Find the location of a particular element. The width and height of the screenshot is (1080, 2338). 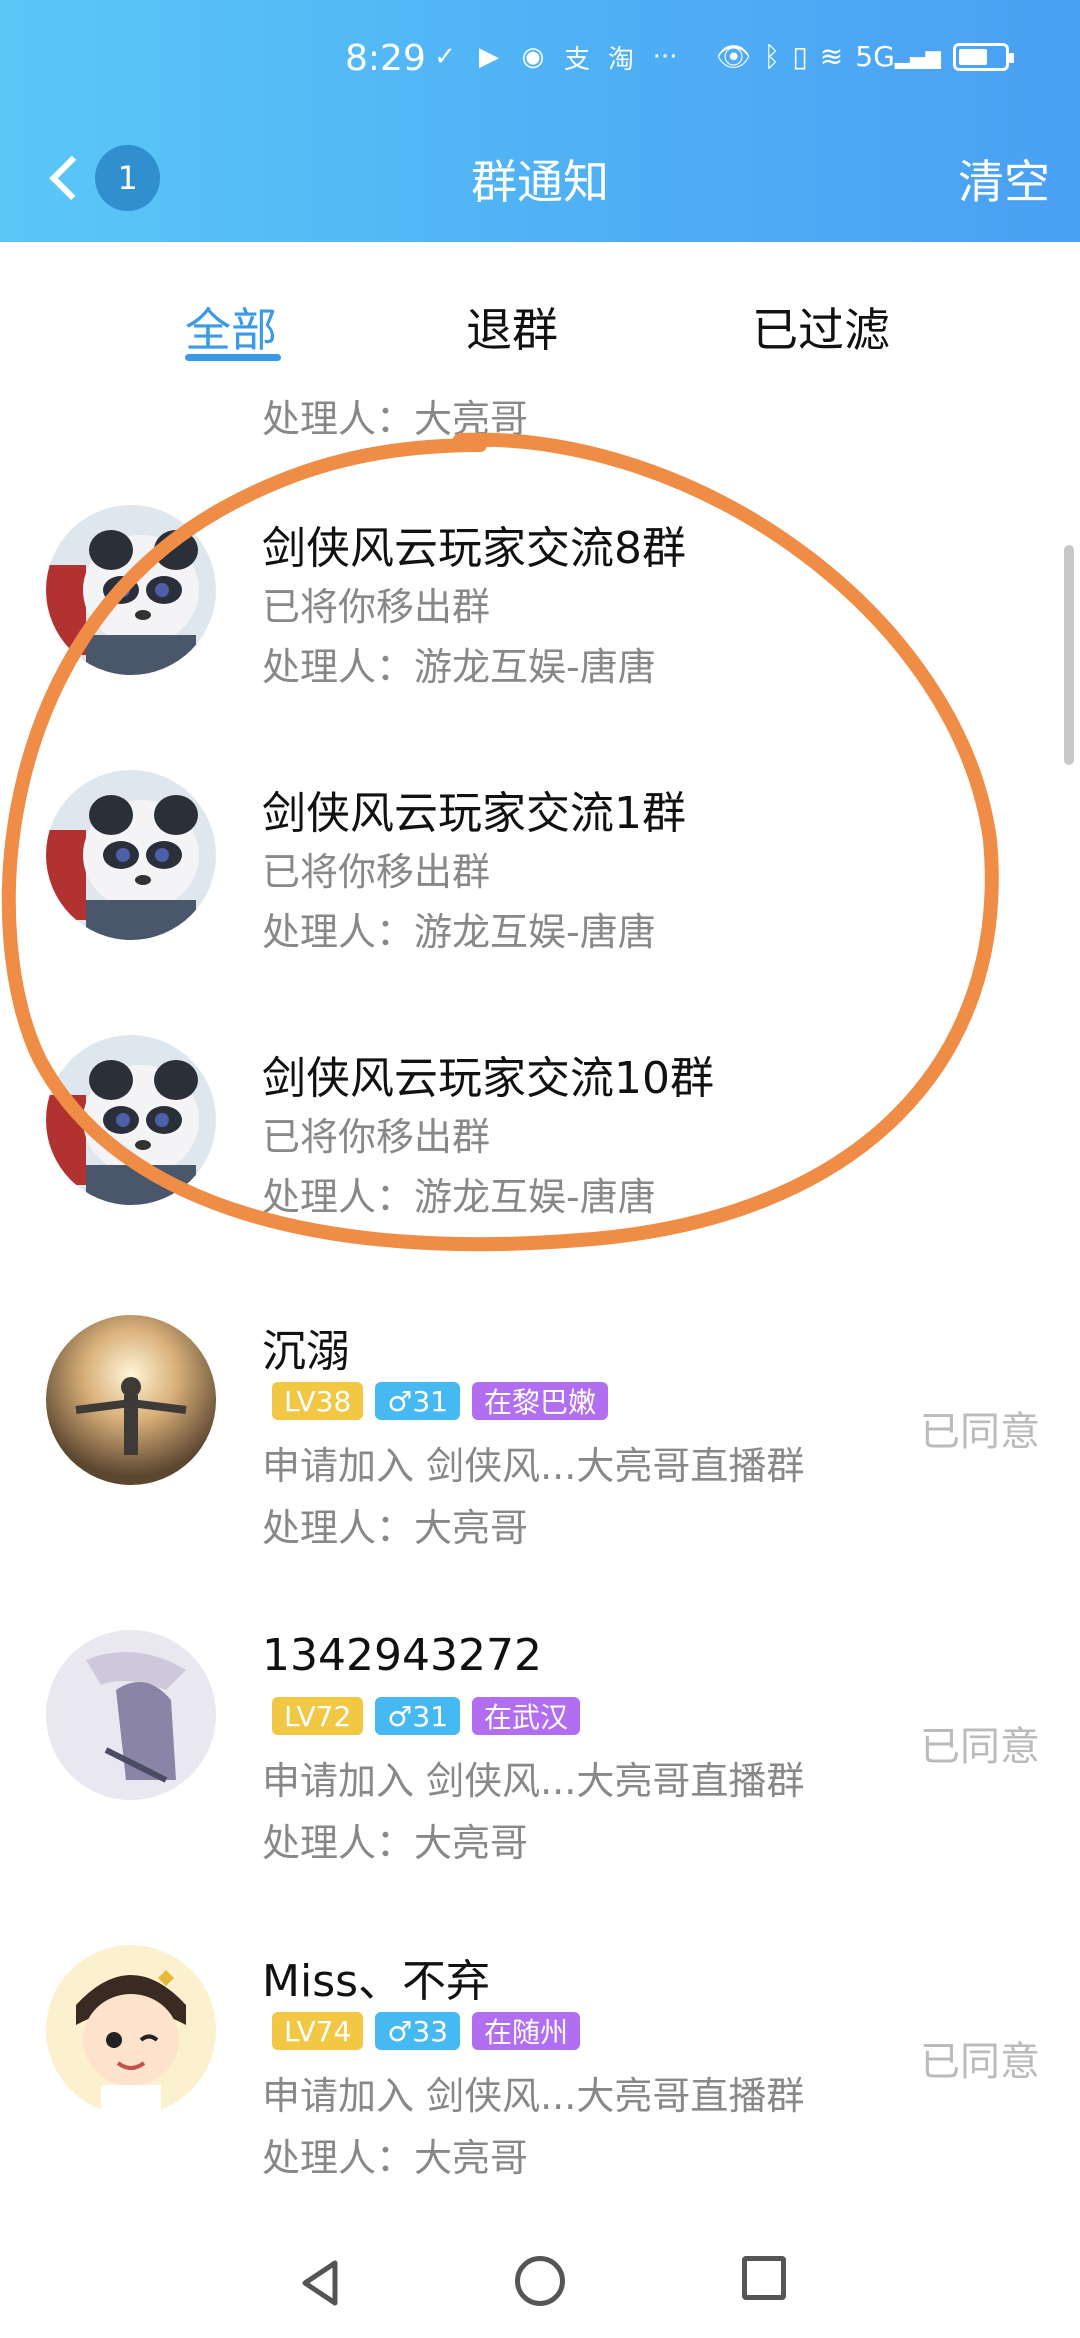

gender-age-tag: ♂33 is located at coordinates (418, 2031).